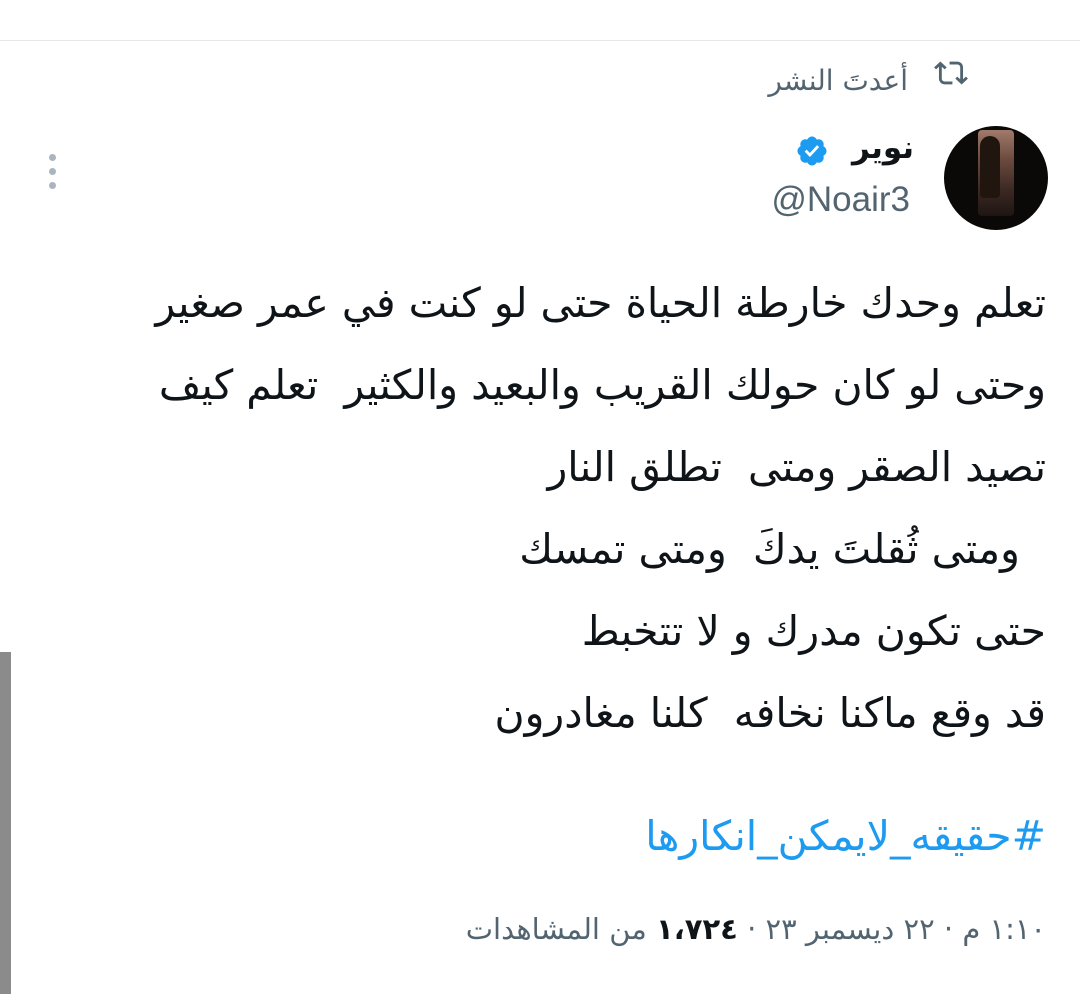 The width and height of the screenshot is (1080, 994). Describe the element at coordinates (813, 631) in the screenshot. I see `tweet-line: حتى تكون مدرك و لا تتخبط` at that location.